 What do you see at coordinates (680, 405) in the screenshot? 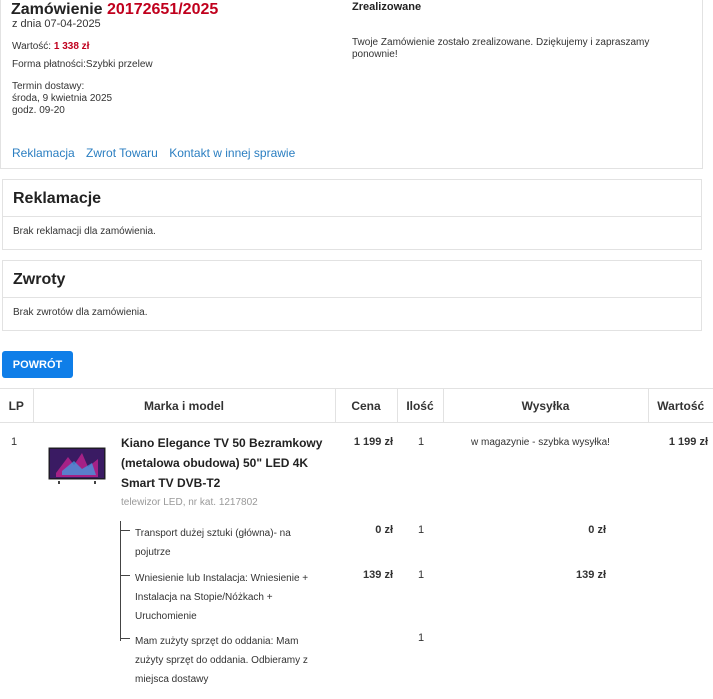
I see `header-total: Wartość` at bounding box center [680, 405].